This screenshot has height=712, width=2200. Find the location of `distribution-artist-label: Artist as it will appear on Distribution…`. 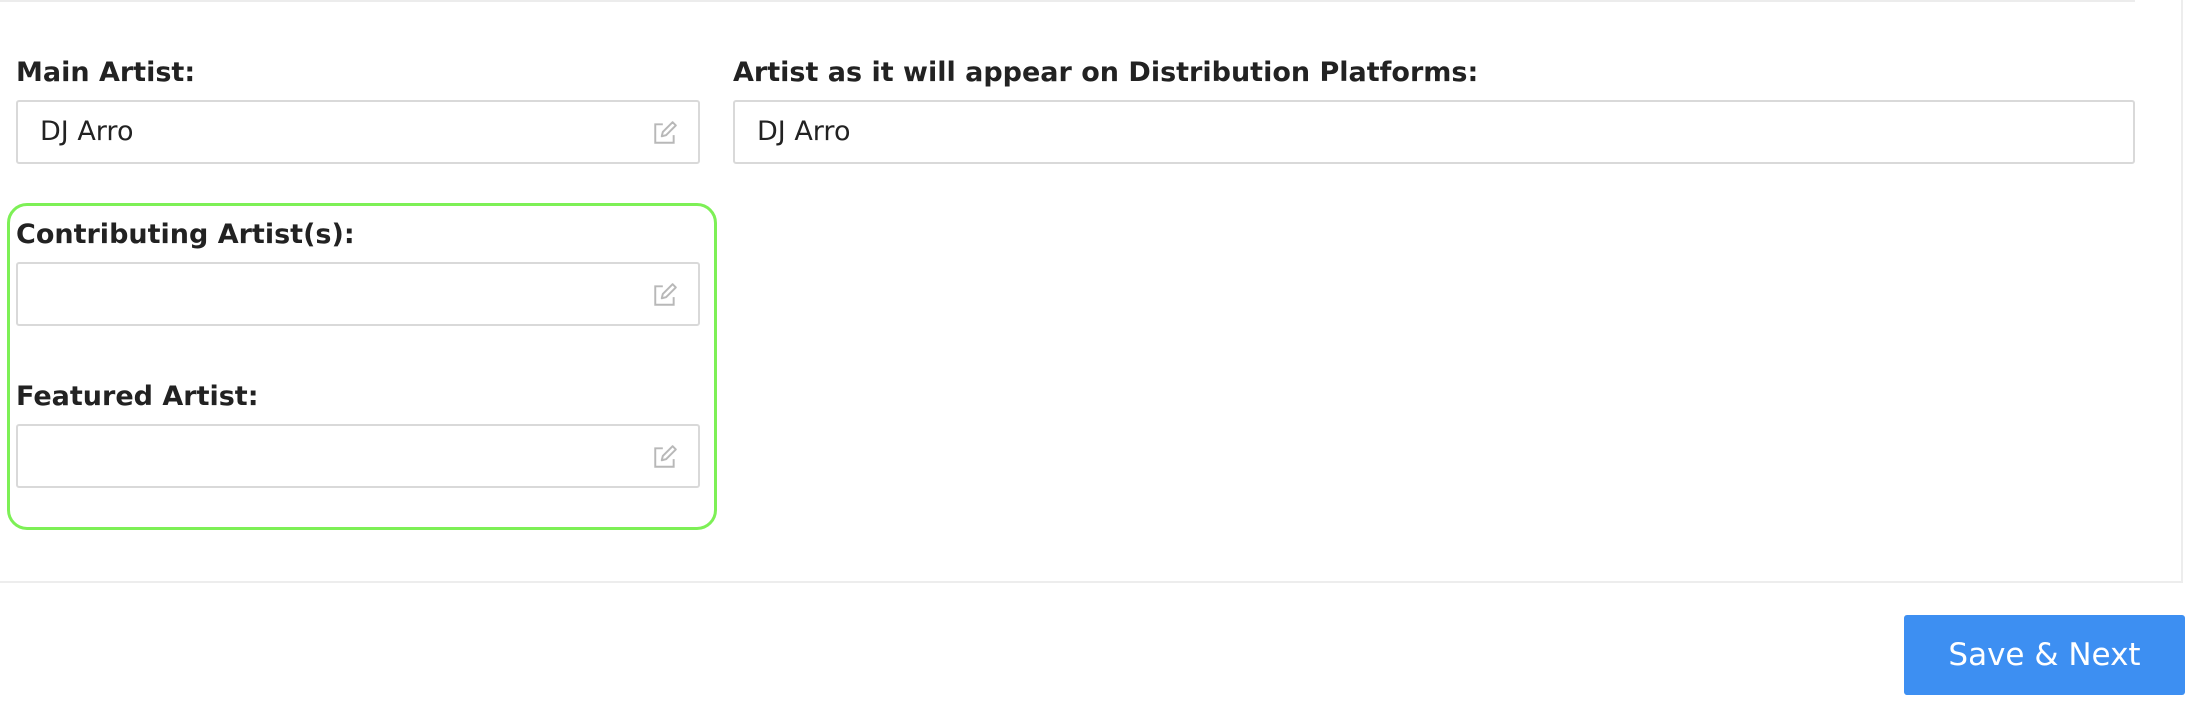

distribution-artist-label: Artist as it will appear on Distribution… is located at coordinates (1106, 72).